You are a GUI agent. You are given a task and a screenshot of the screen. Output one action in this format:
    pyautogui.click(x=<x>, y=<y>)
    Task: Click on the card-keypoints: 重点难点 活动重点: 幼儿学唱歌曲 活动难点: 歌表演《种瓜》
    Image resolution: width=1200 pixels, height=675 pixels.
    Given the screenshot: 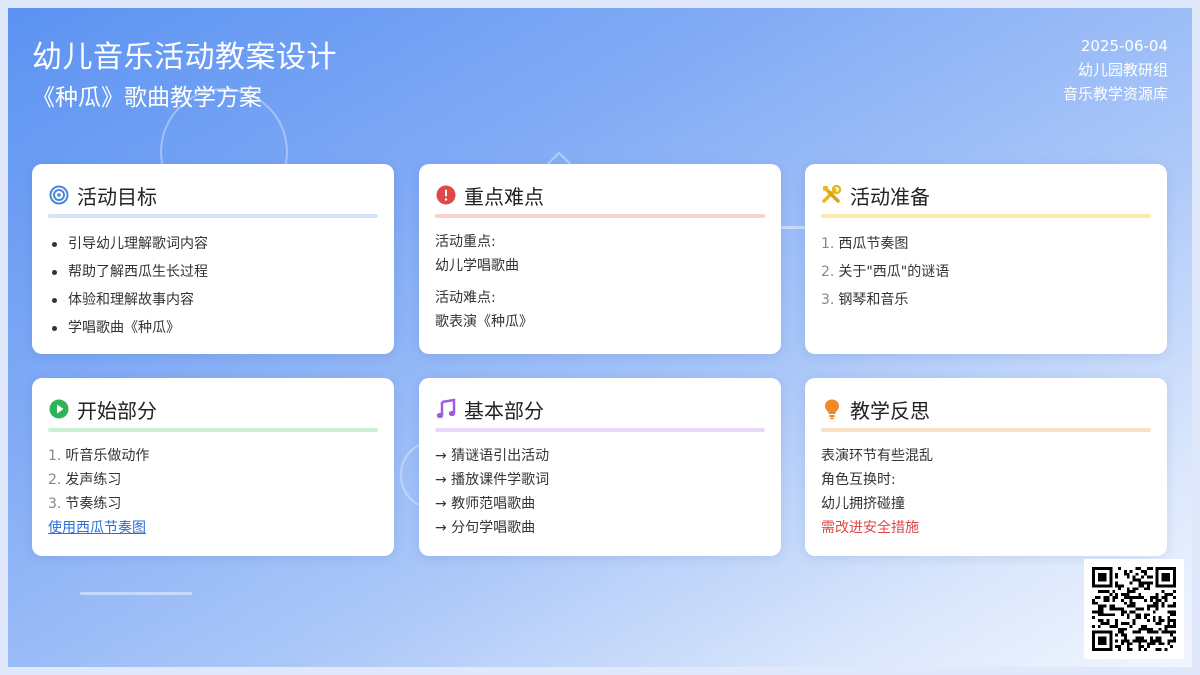 What is the action you would take?
    pyautogui.click(x=600, y=259)
    